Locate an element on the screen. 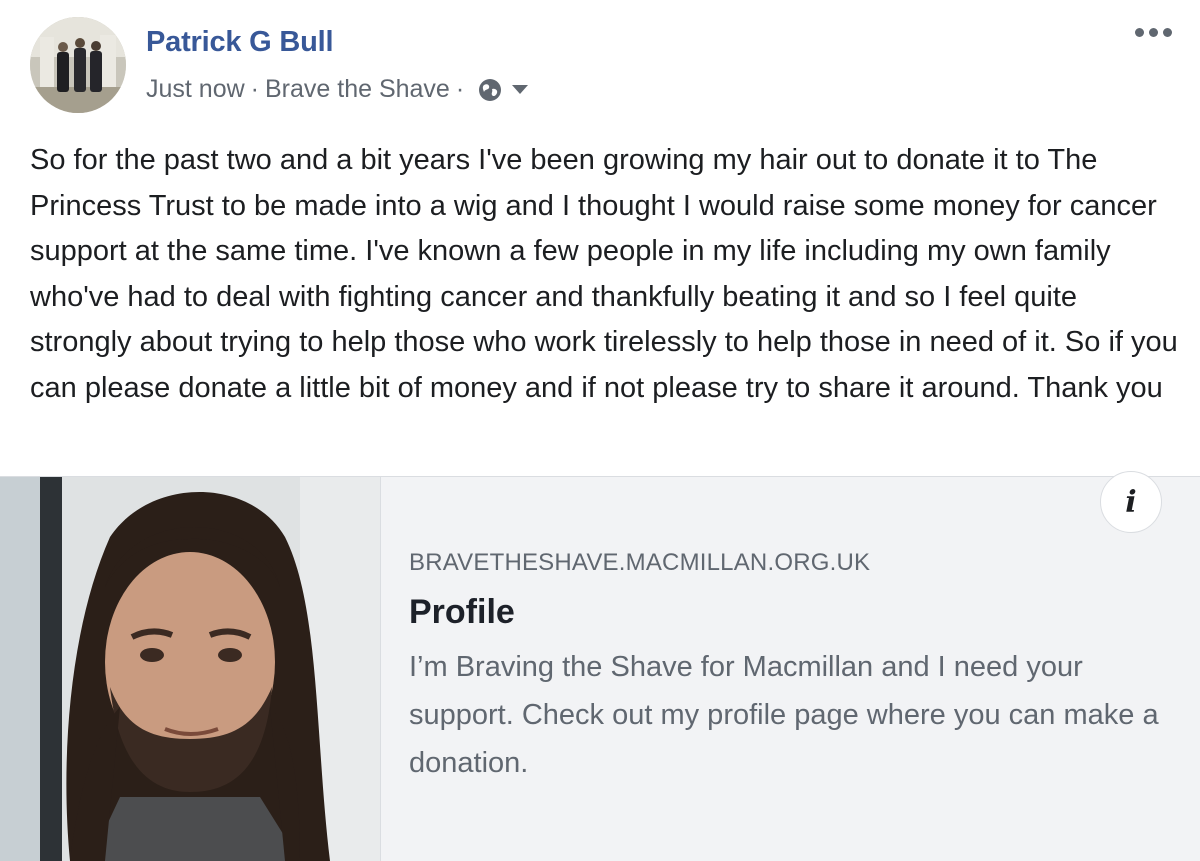  author-name: Patrick G Bull is located at coordinates (240, 42).